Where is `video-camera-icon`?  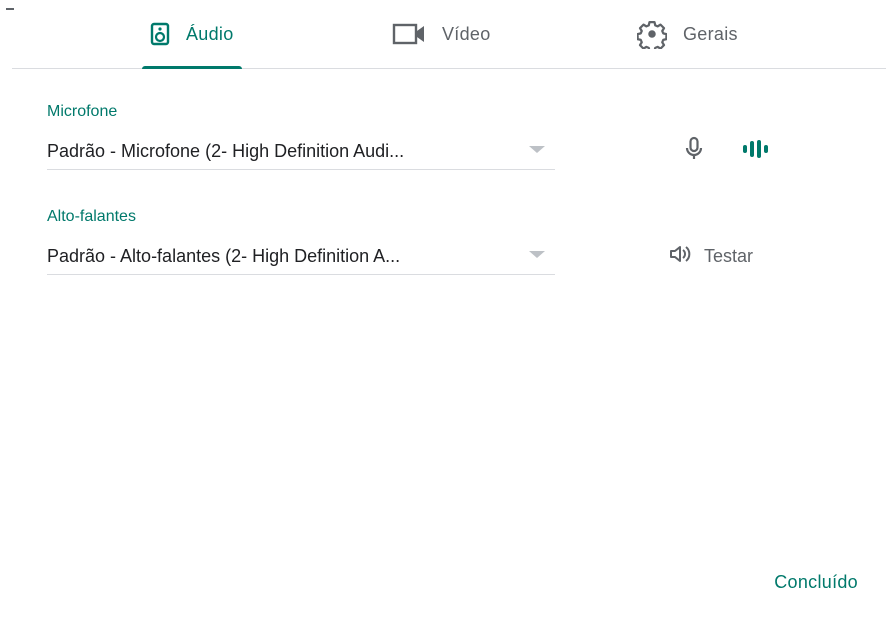
video-camera-icon is located at coordinates (409, 34).